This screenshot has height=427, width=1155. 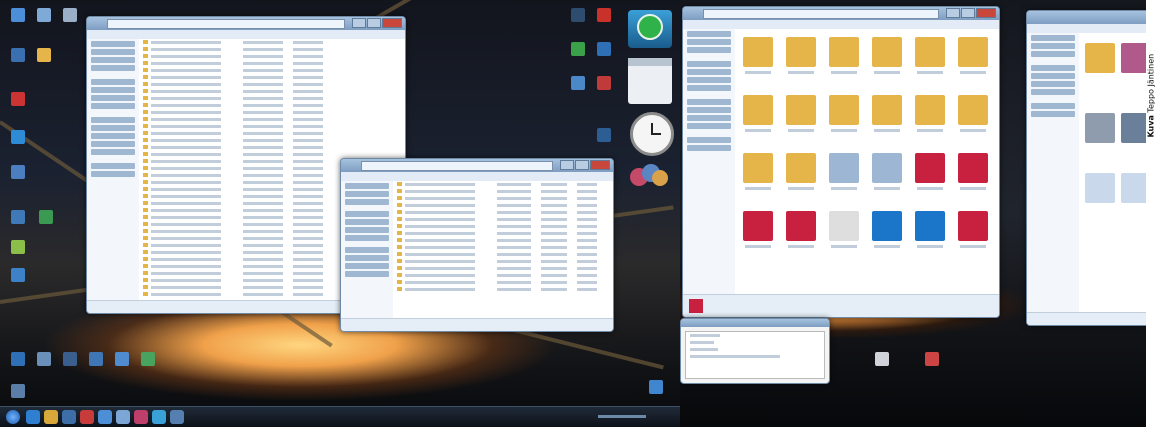 I want to click on browser-icon, so click(x=18, y=140).